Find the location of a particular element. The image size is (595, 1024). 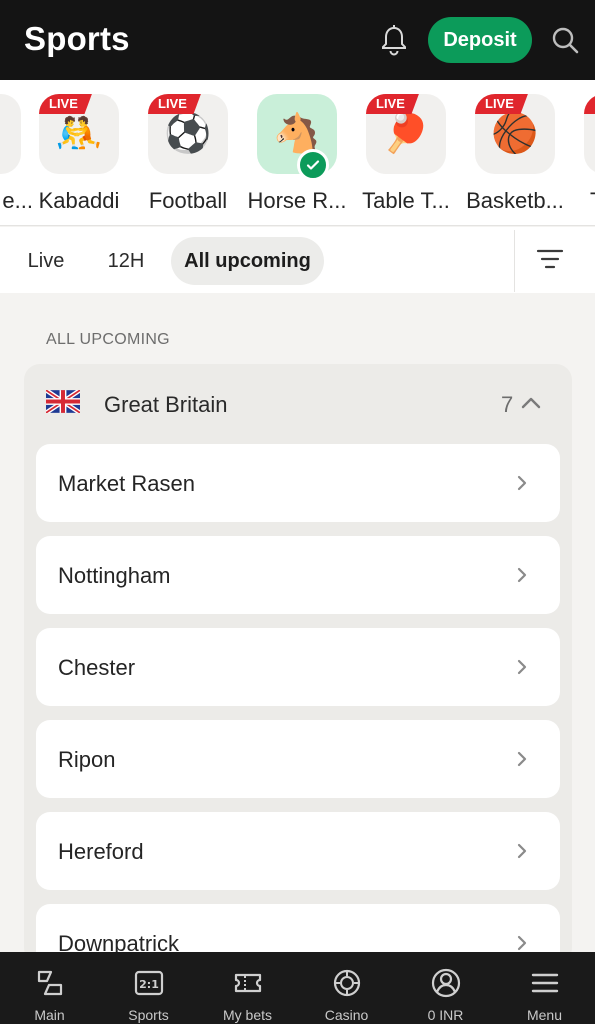

nav-sports: 2:1 Sports is located at coordinates (148, 988).